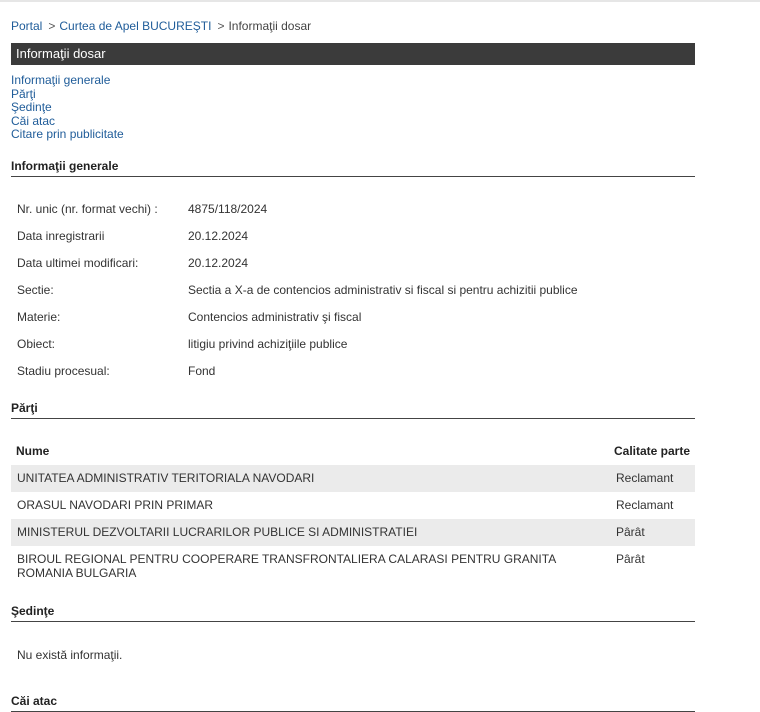 This screenshot has height=712, width=760. Describe the element at coordinates (24, 408) in the screenshot. I see `section-title: Părţi` at that location.